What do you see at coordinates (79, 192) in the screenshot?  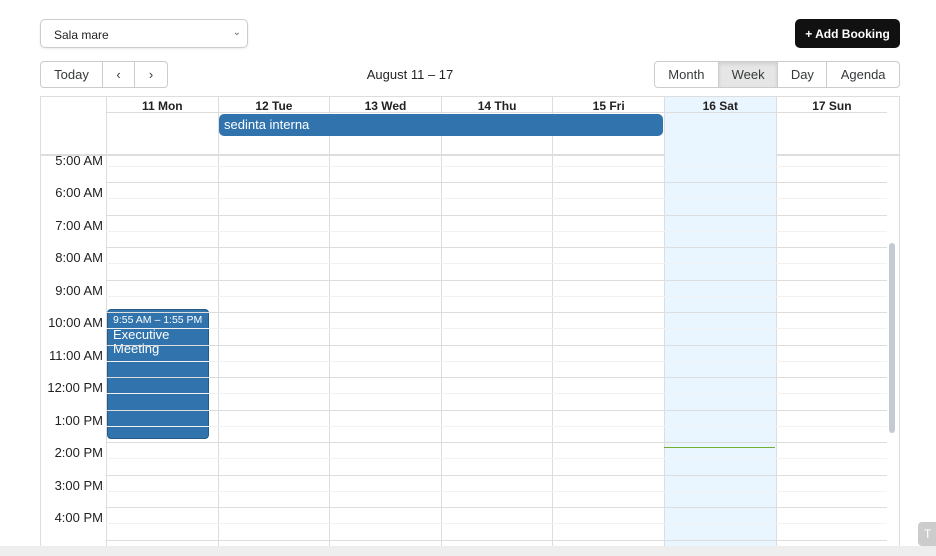 I see `time-label: 6:00 AM` at bounding box center [79, 192].